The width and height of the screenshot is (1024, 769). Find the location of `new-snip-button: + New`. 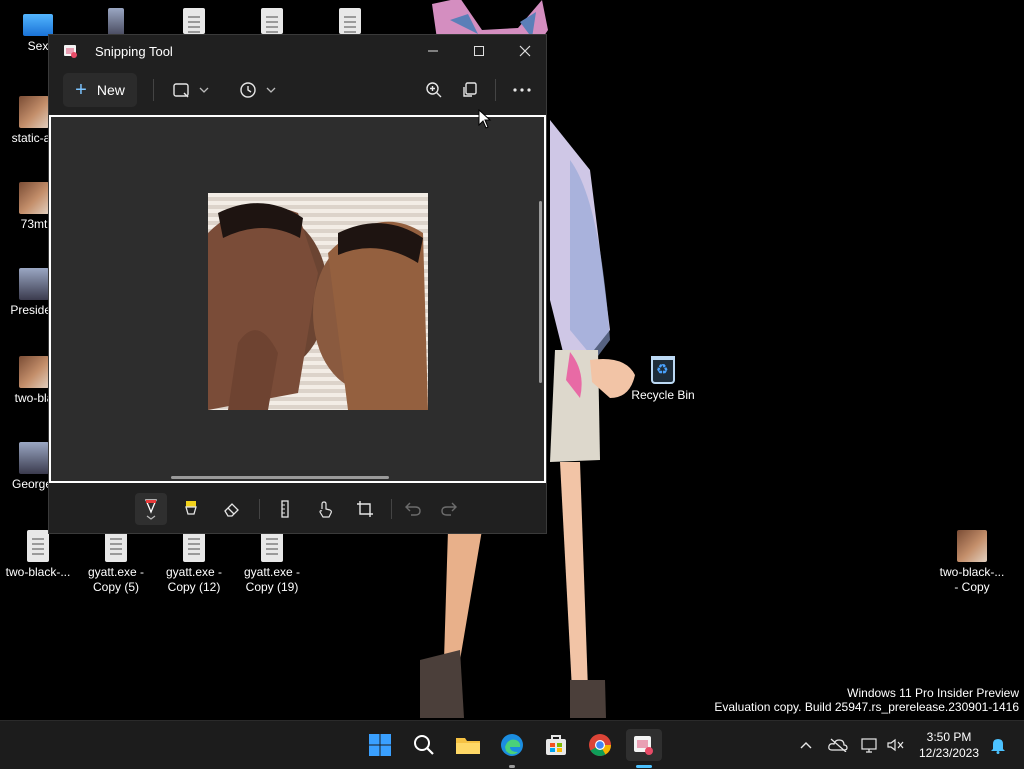

new-snip-button: + New is located at coordinates (100, 90).